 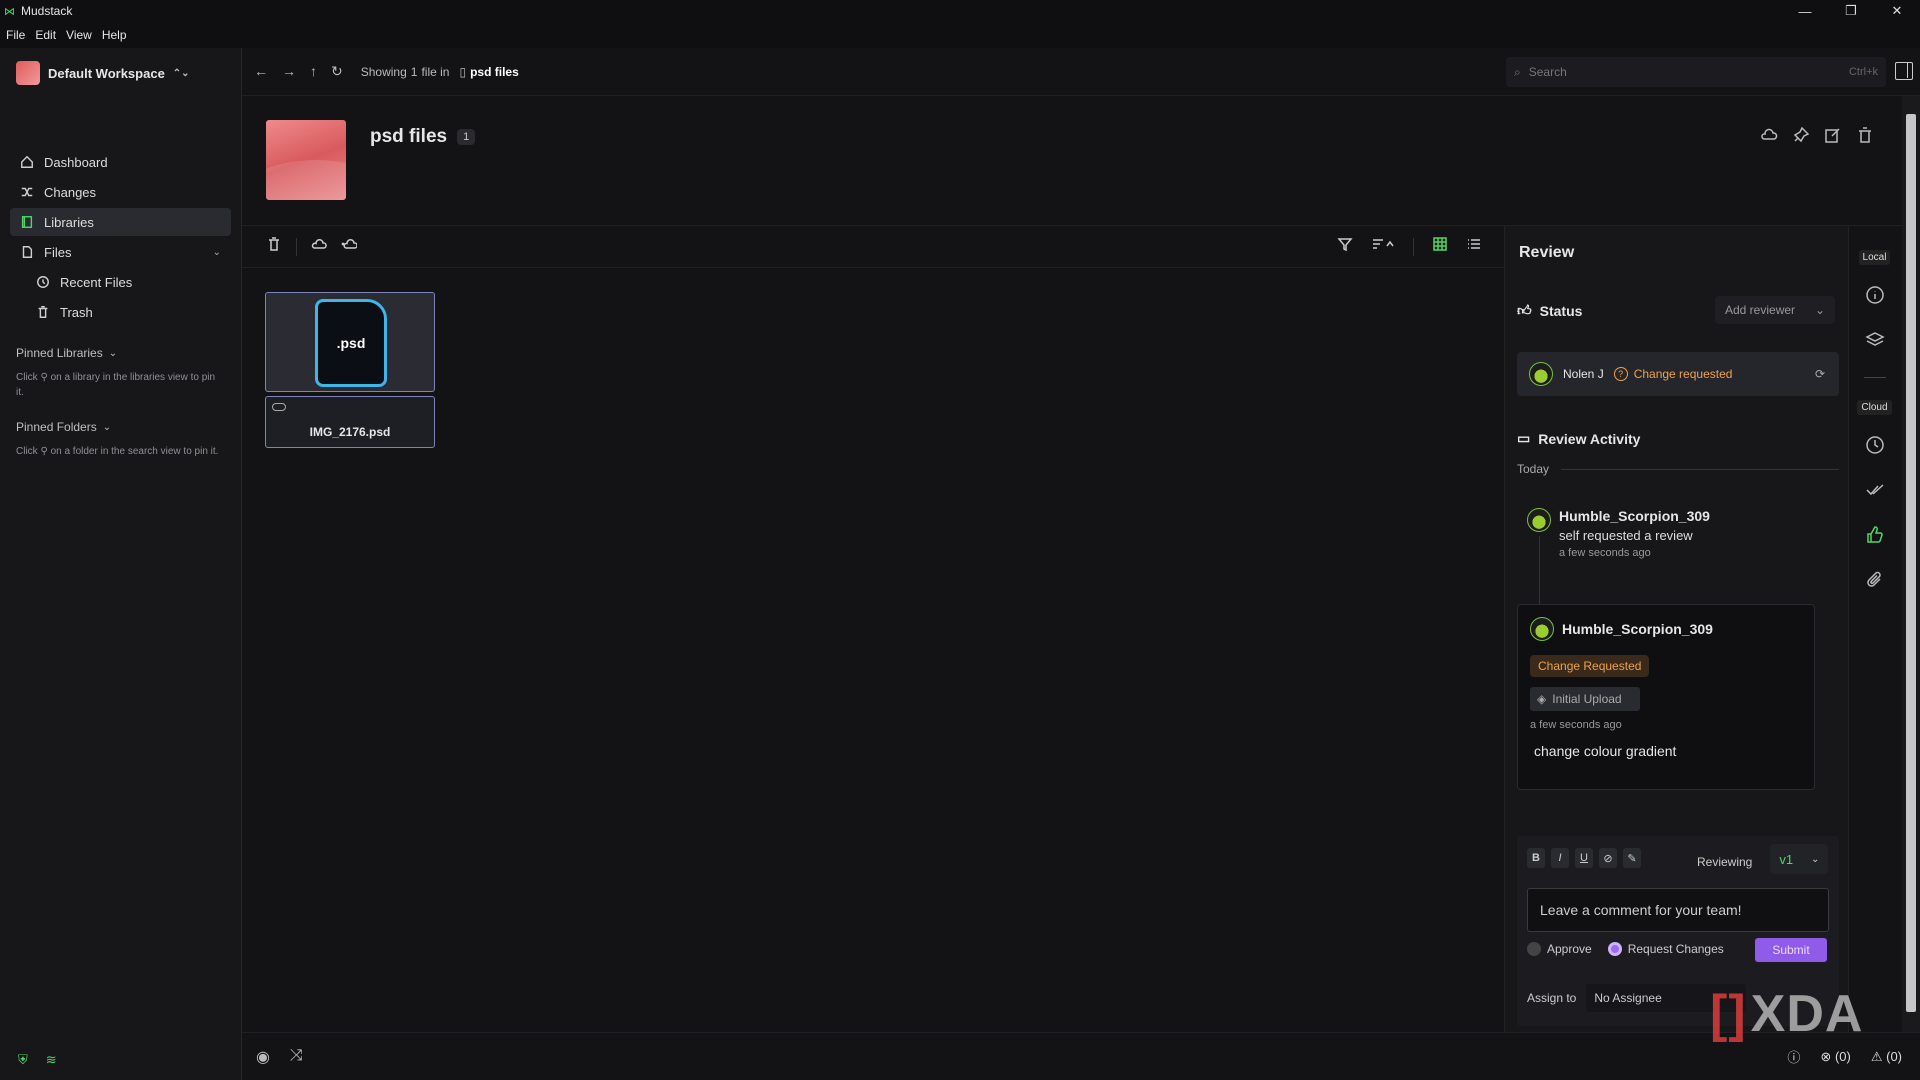 I want to click on request-changes-radio, so click(x=1614, y=949).